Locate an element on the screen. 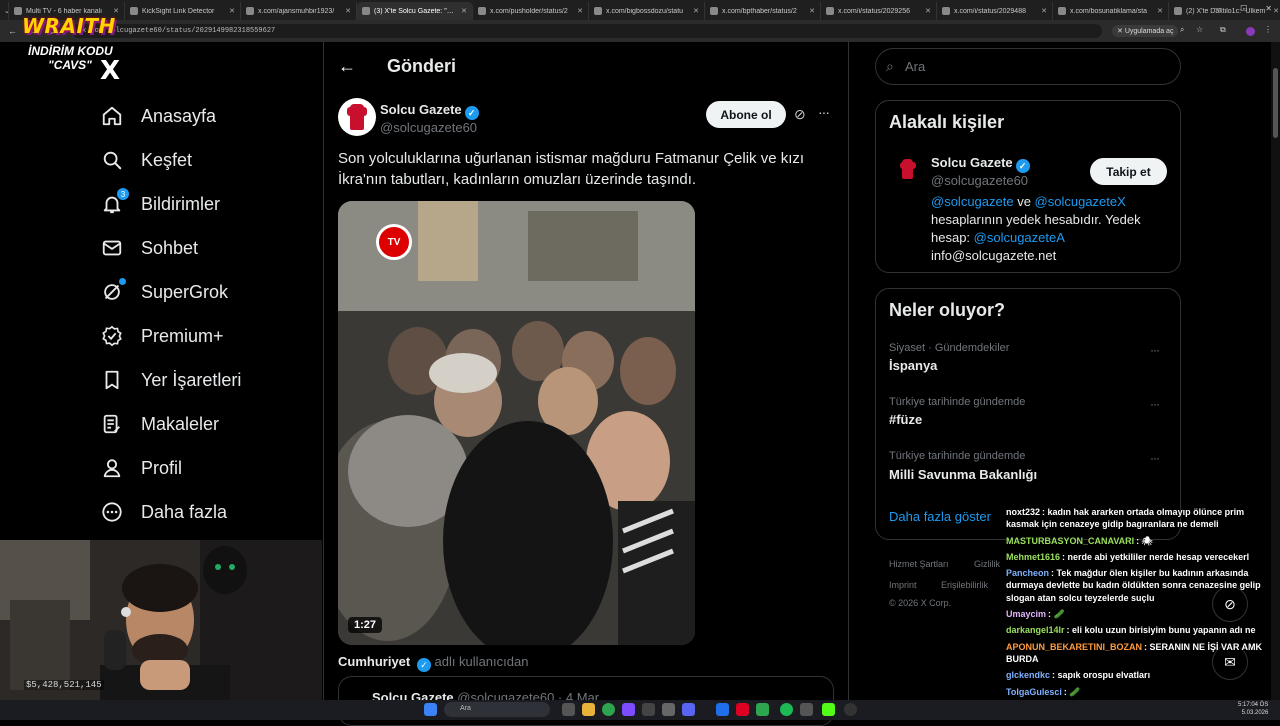 The width and height of the screenshot is (1280, 726). sidebar-item-more: Daha fazla is located at coordinates (163, 512).